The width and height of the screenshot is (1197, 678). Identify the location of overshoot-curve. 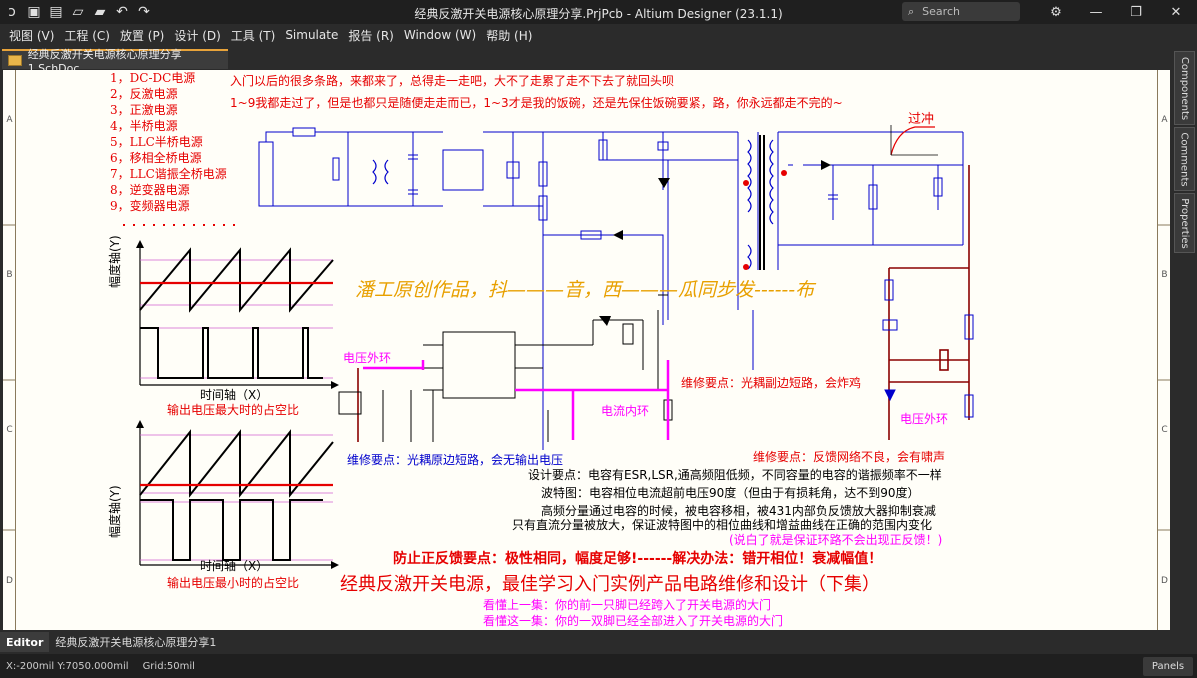
(912, 141).